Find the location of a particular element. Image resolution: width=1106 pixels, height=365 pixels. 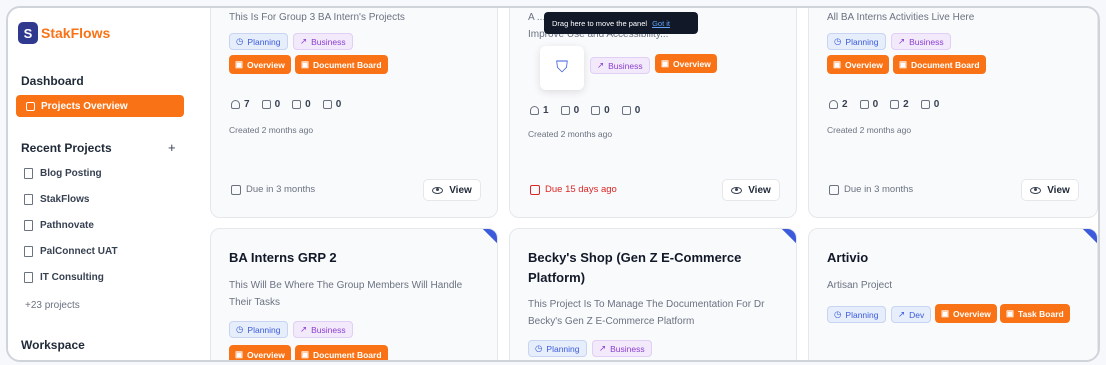

add-project-icon: + is located at coordinates (172, 147).